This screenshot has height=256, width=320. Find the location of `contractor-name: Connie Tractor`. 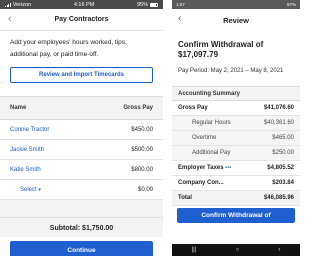

contractor-name: Connie Tractor is located at coordinates (29, 130).